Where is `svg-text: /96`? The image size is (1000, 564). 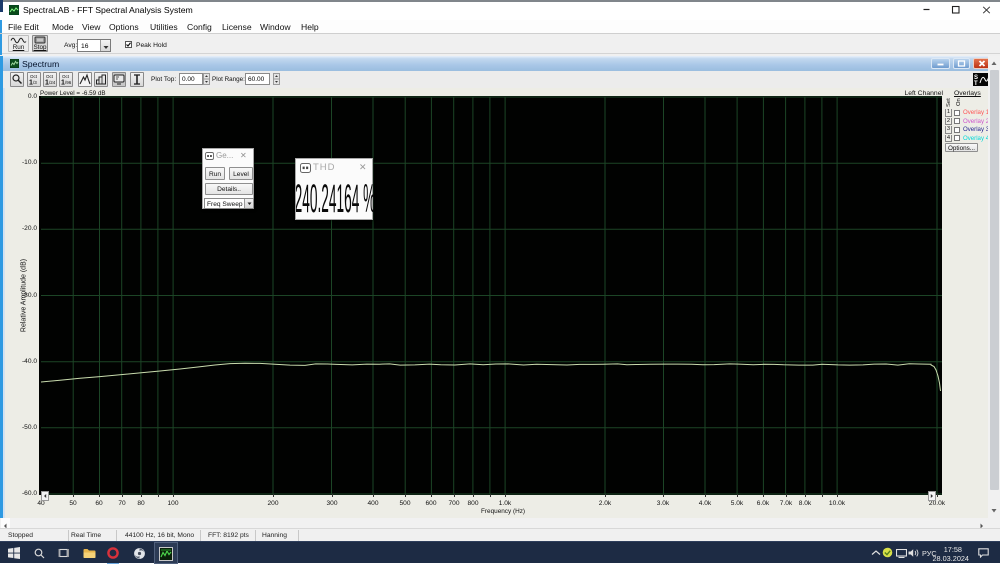 svg-text: /96 is located at coordinates (68, 82).